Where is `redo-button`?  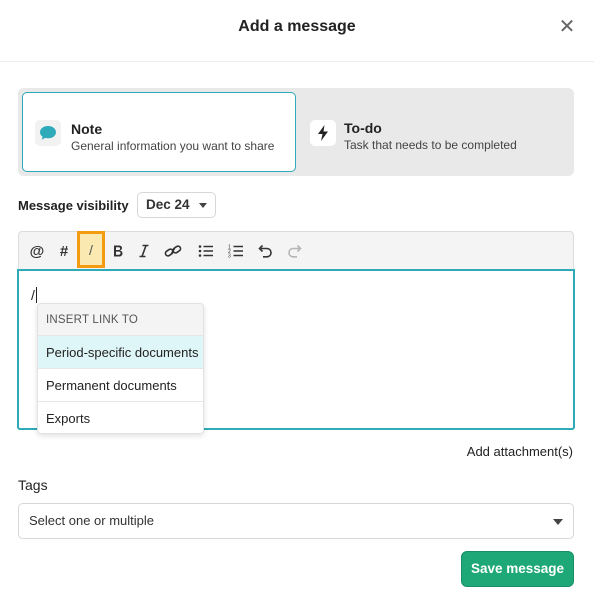 redo-button is located at coordinates (295, 251).